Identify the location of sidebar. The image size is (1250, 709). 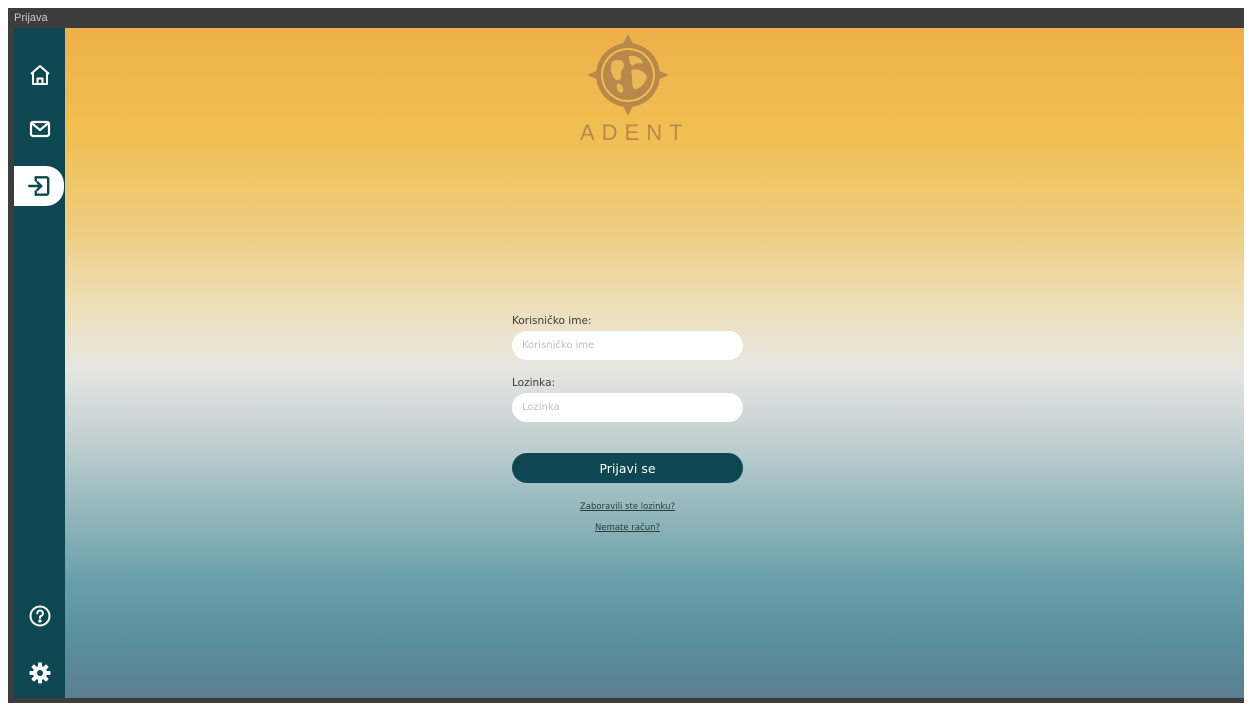
(39, 363).